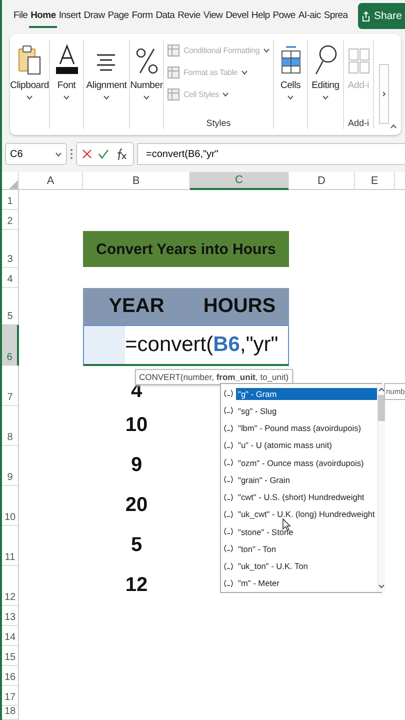 Image resolution: width=405 pixels, height=720 pixels. I want to click on scrollbar, so click(380, 488).